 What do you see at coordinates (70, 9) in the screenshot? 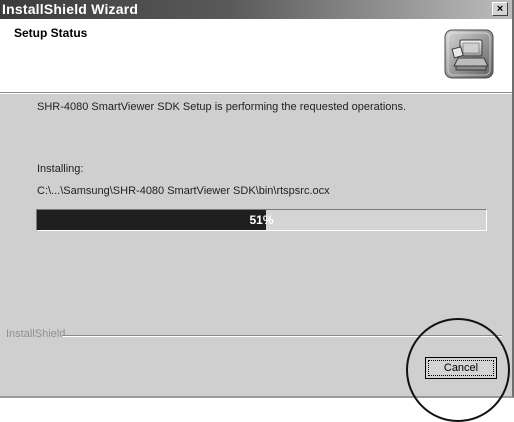
I see `window-title: InstallShield Wizard` at bounding box center [70, 9].